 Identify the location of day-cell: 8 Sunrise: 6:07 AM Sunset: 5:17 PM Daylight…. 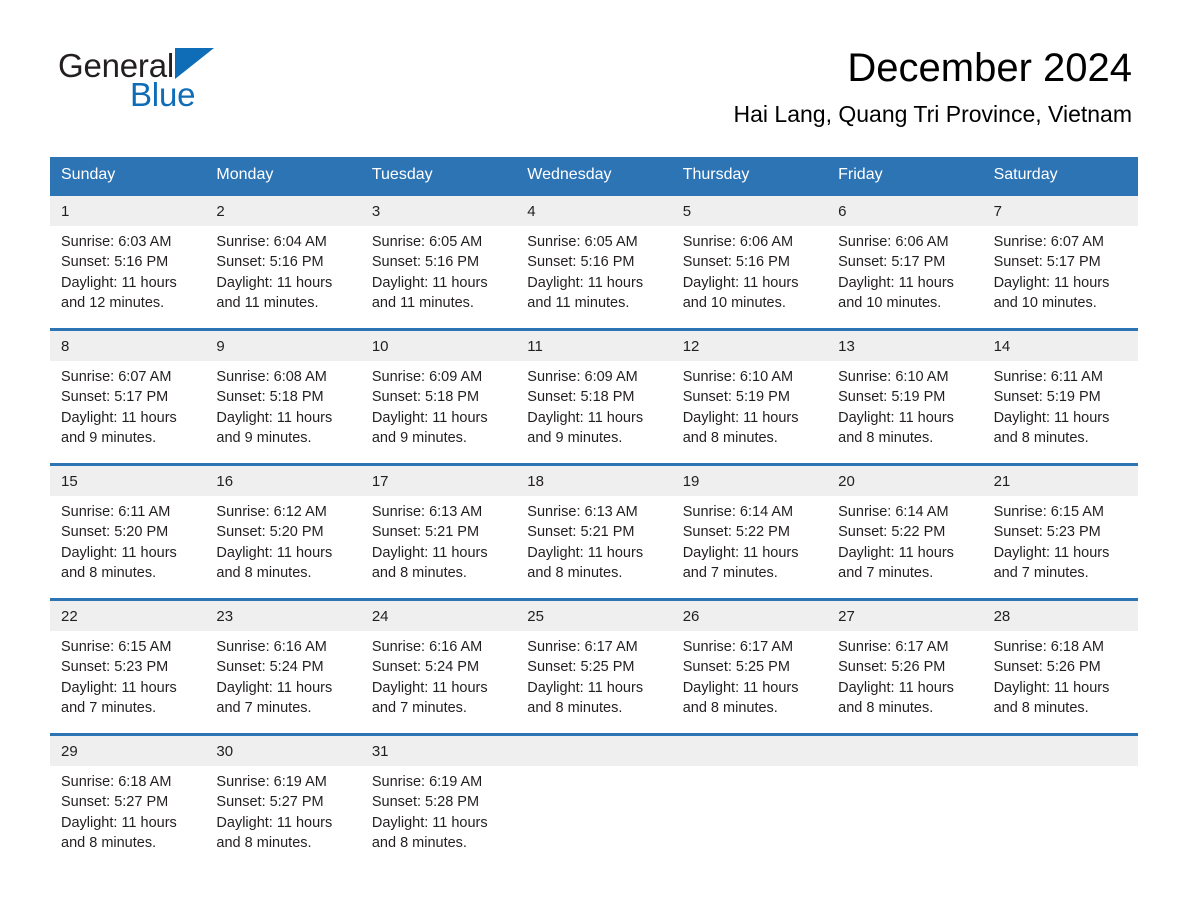
(128, 397).